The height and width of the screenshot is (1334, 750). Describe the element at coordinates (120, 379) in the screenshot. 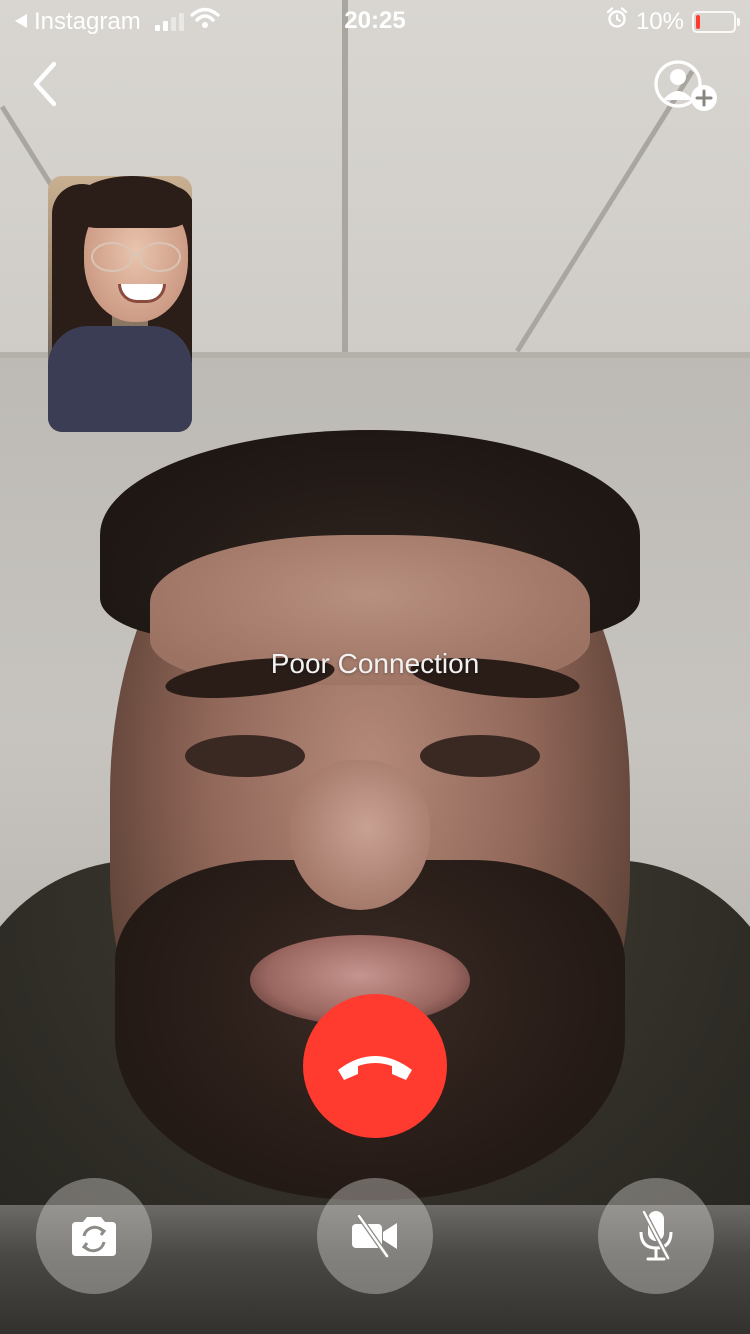

I see `self-sweater` at that location.